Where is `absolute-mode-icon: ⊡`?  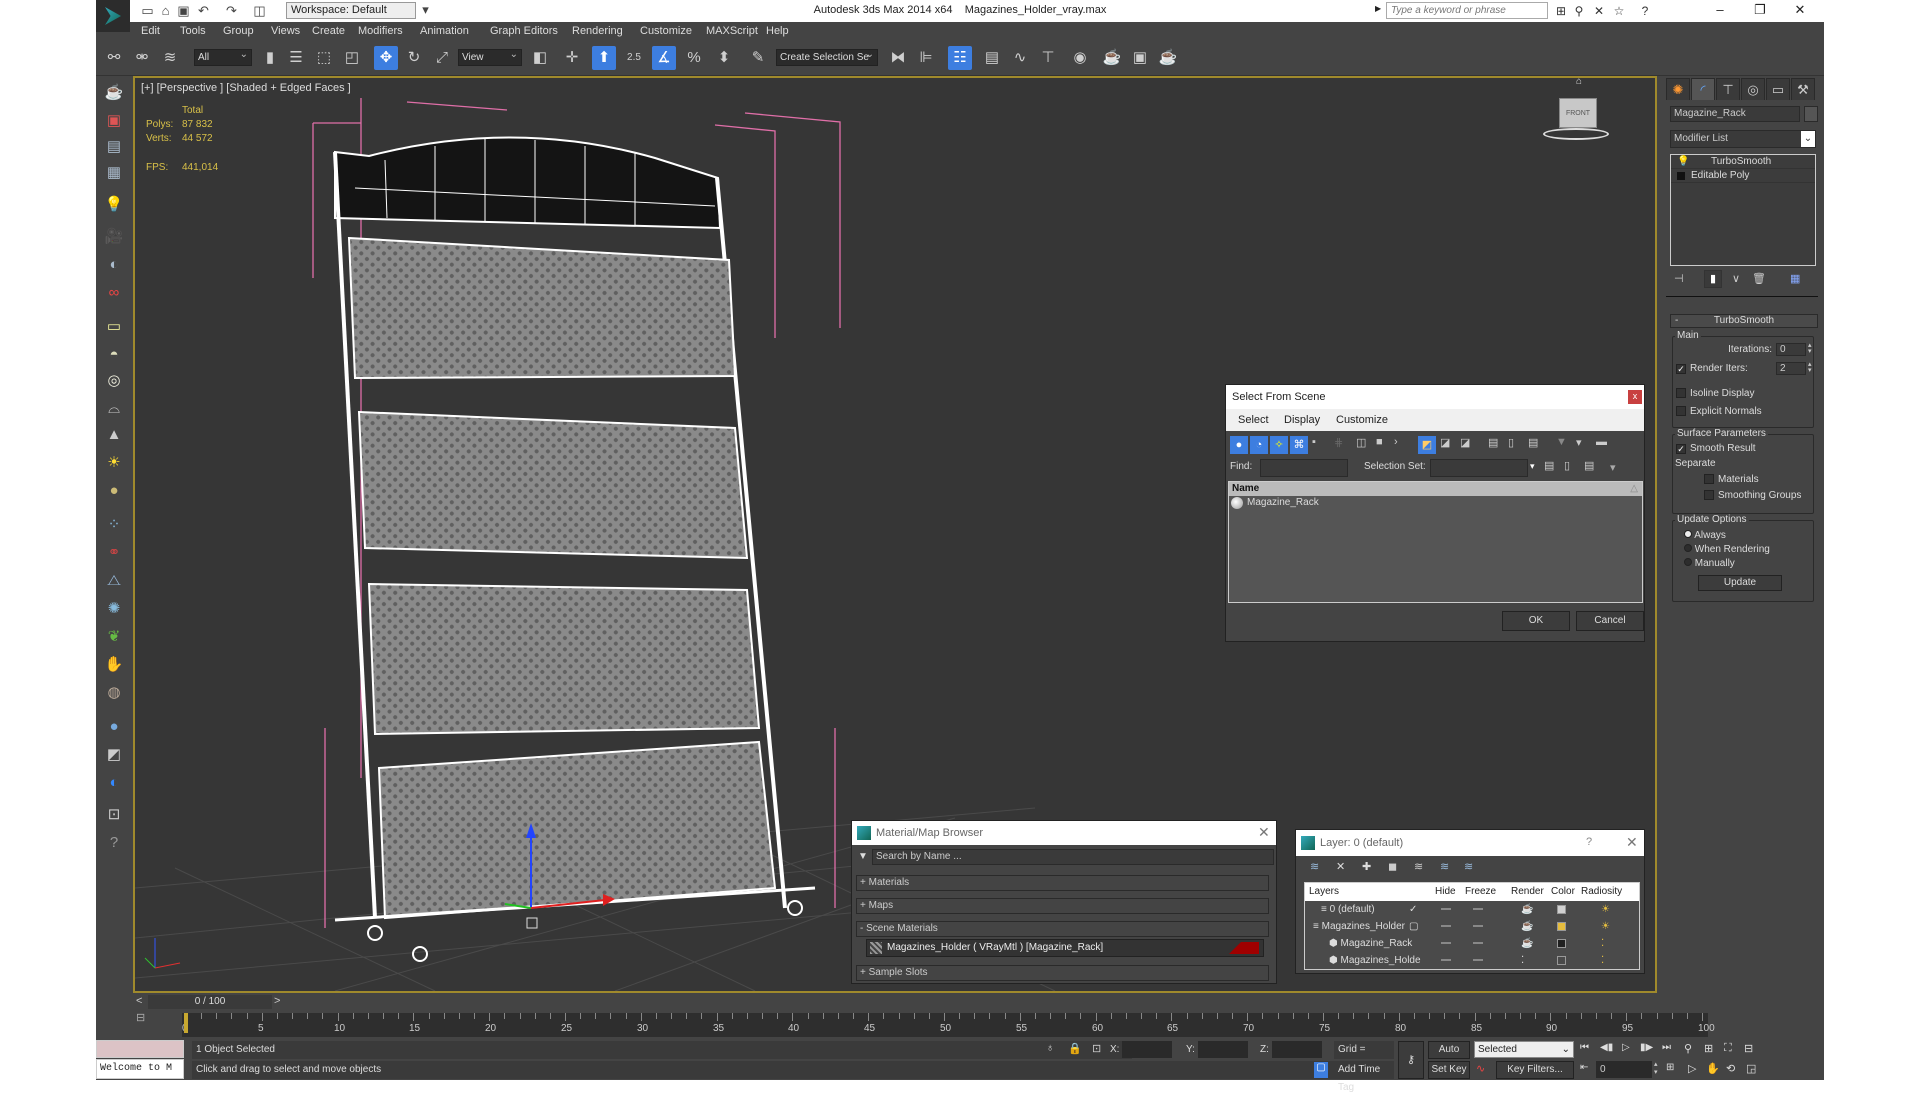 absolute-mode-icon: ⊡ is located at coordinates (1096, 1048).